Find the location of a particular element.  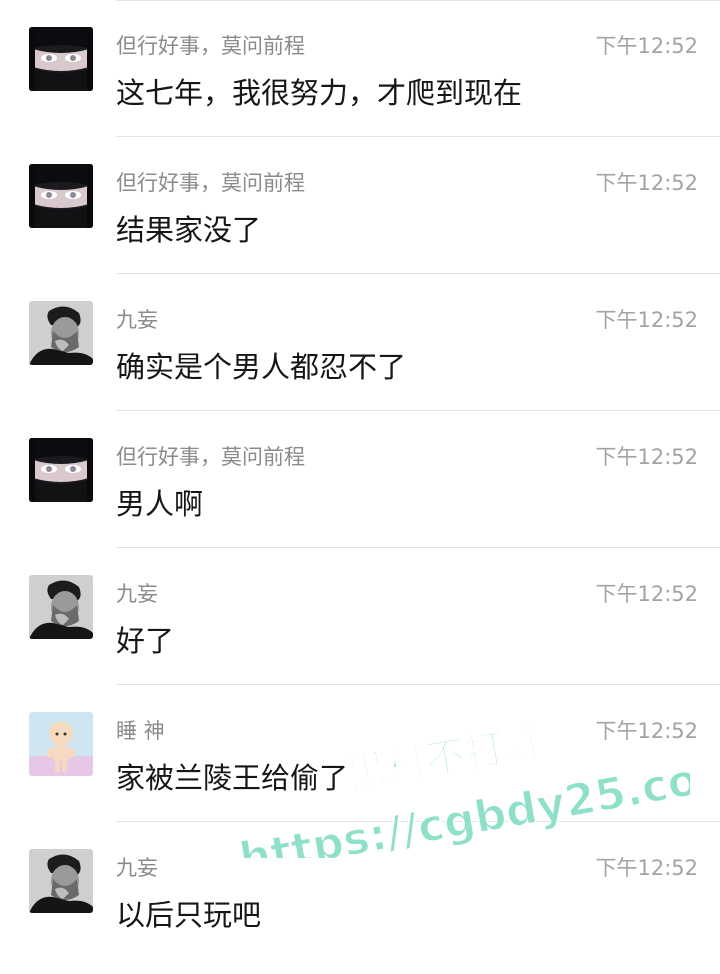

chat-message: 九妄 下午12:52 确实是个男人都忍不了 is located at coordinates (360, 342).